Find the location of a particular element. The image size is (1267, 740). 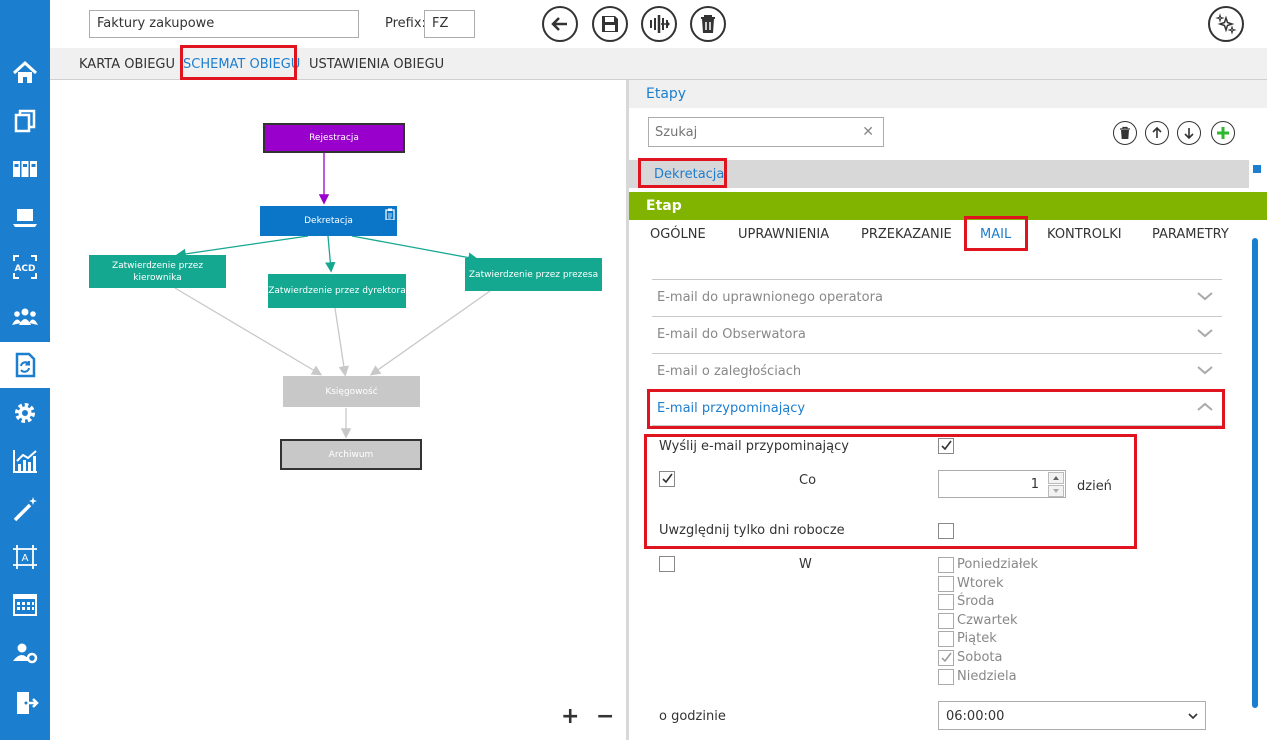

spin-up-button is located at coordinates (1056, 478).